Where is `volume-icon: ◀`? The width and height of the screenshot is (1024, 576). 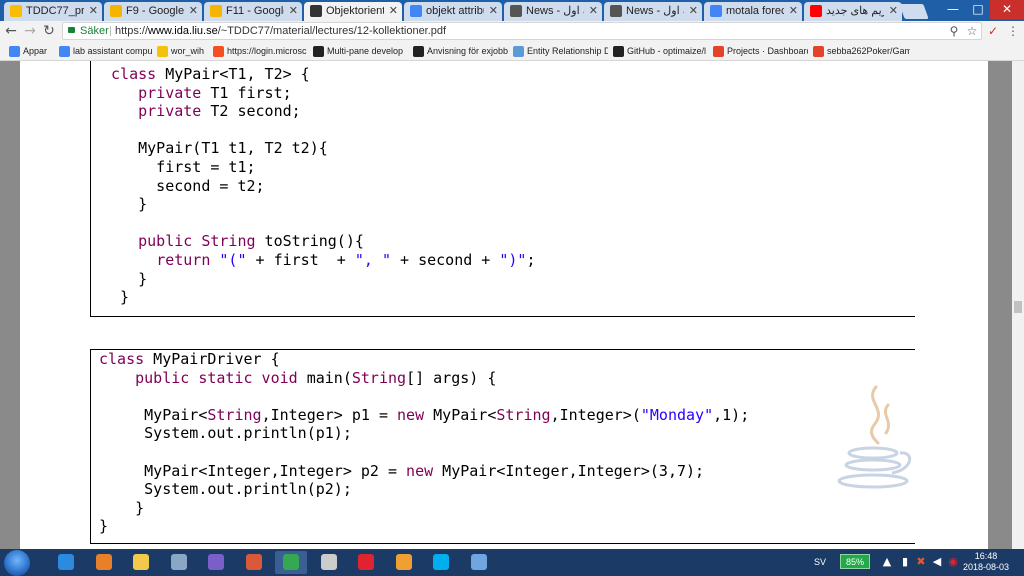
volume-icon: ◀ is located at coordinates (937, 562).